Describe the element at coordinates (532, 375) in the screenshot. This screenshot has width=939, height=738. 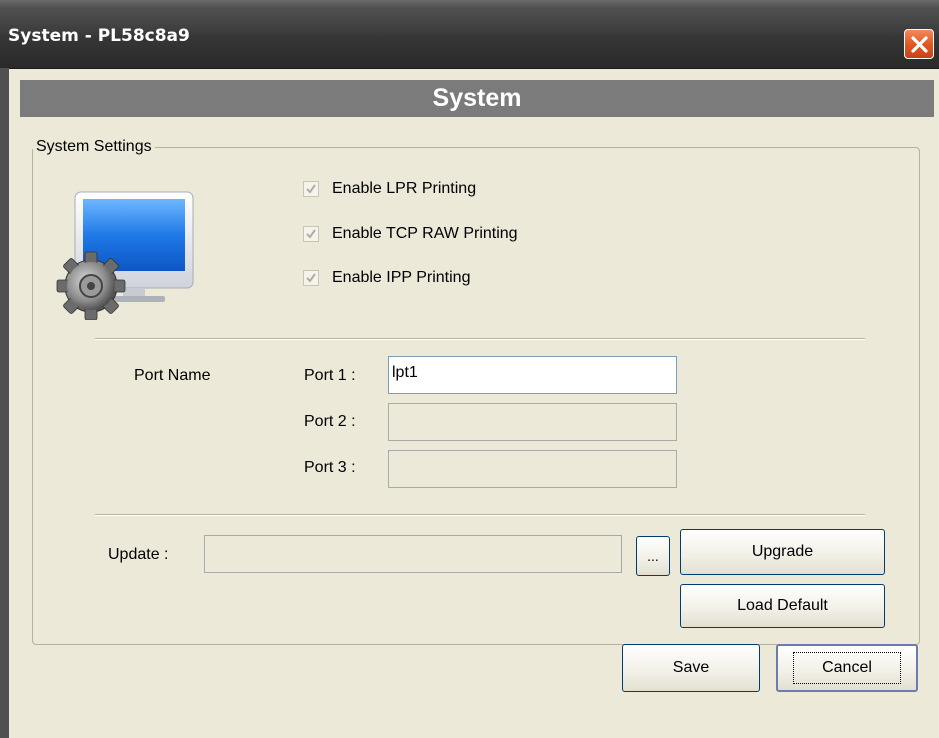
I see `port-1-input: lpt1` at that location.